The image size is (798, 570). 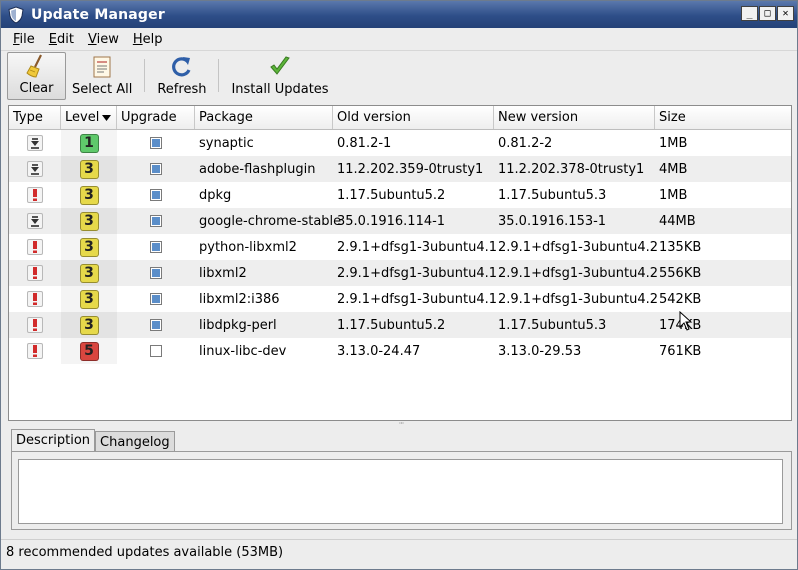 I want to click on details-tabs: Description Changelog, so click(x=93, y=440).